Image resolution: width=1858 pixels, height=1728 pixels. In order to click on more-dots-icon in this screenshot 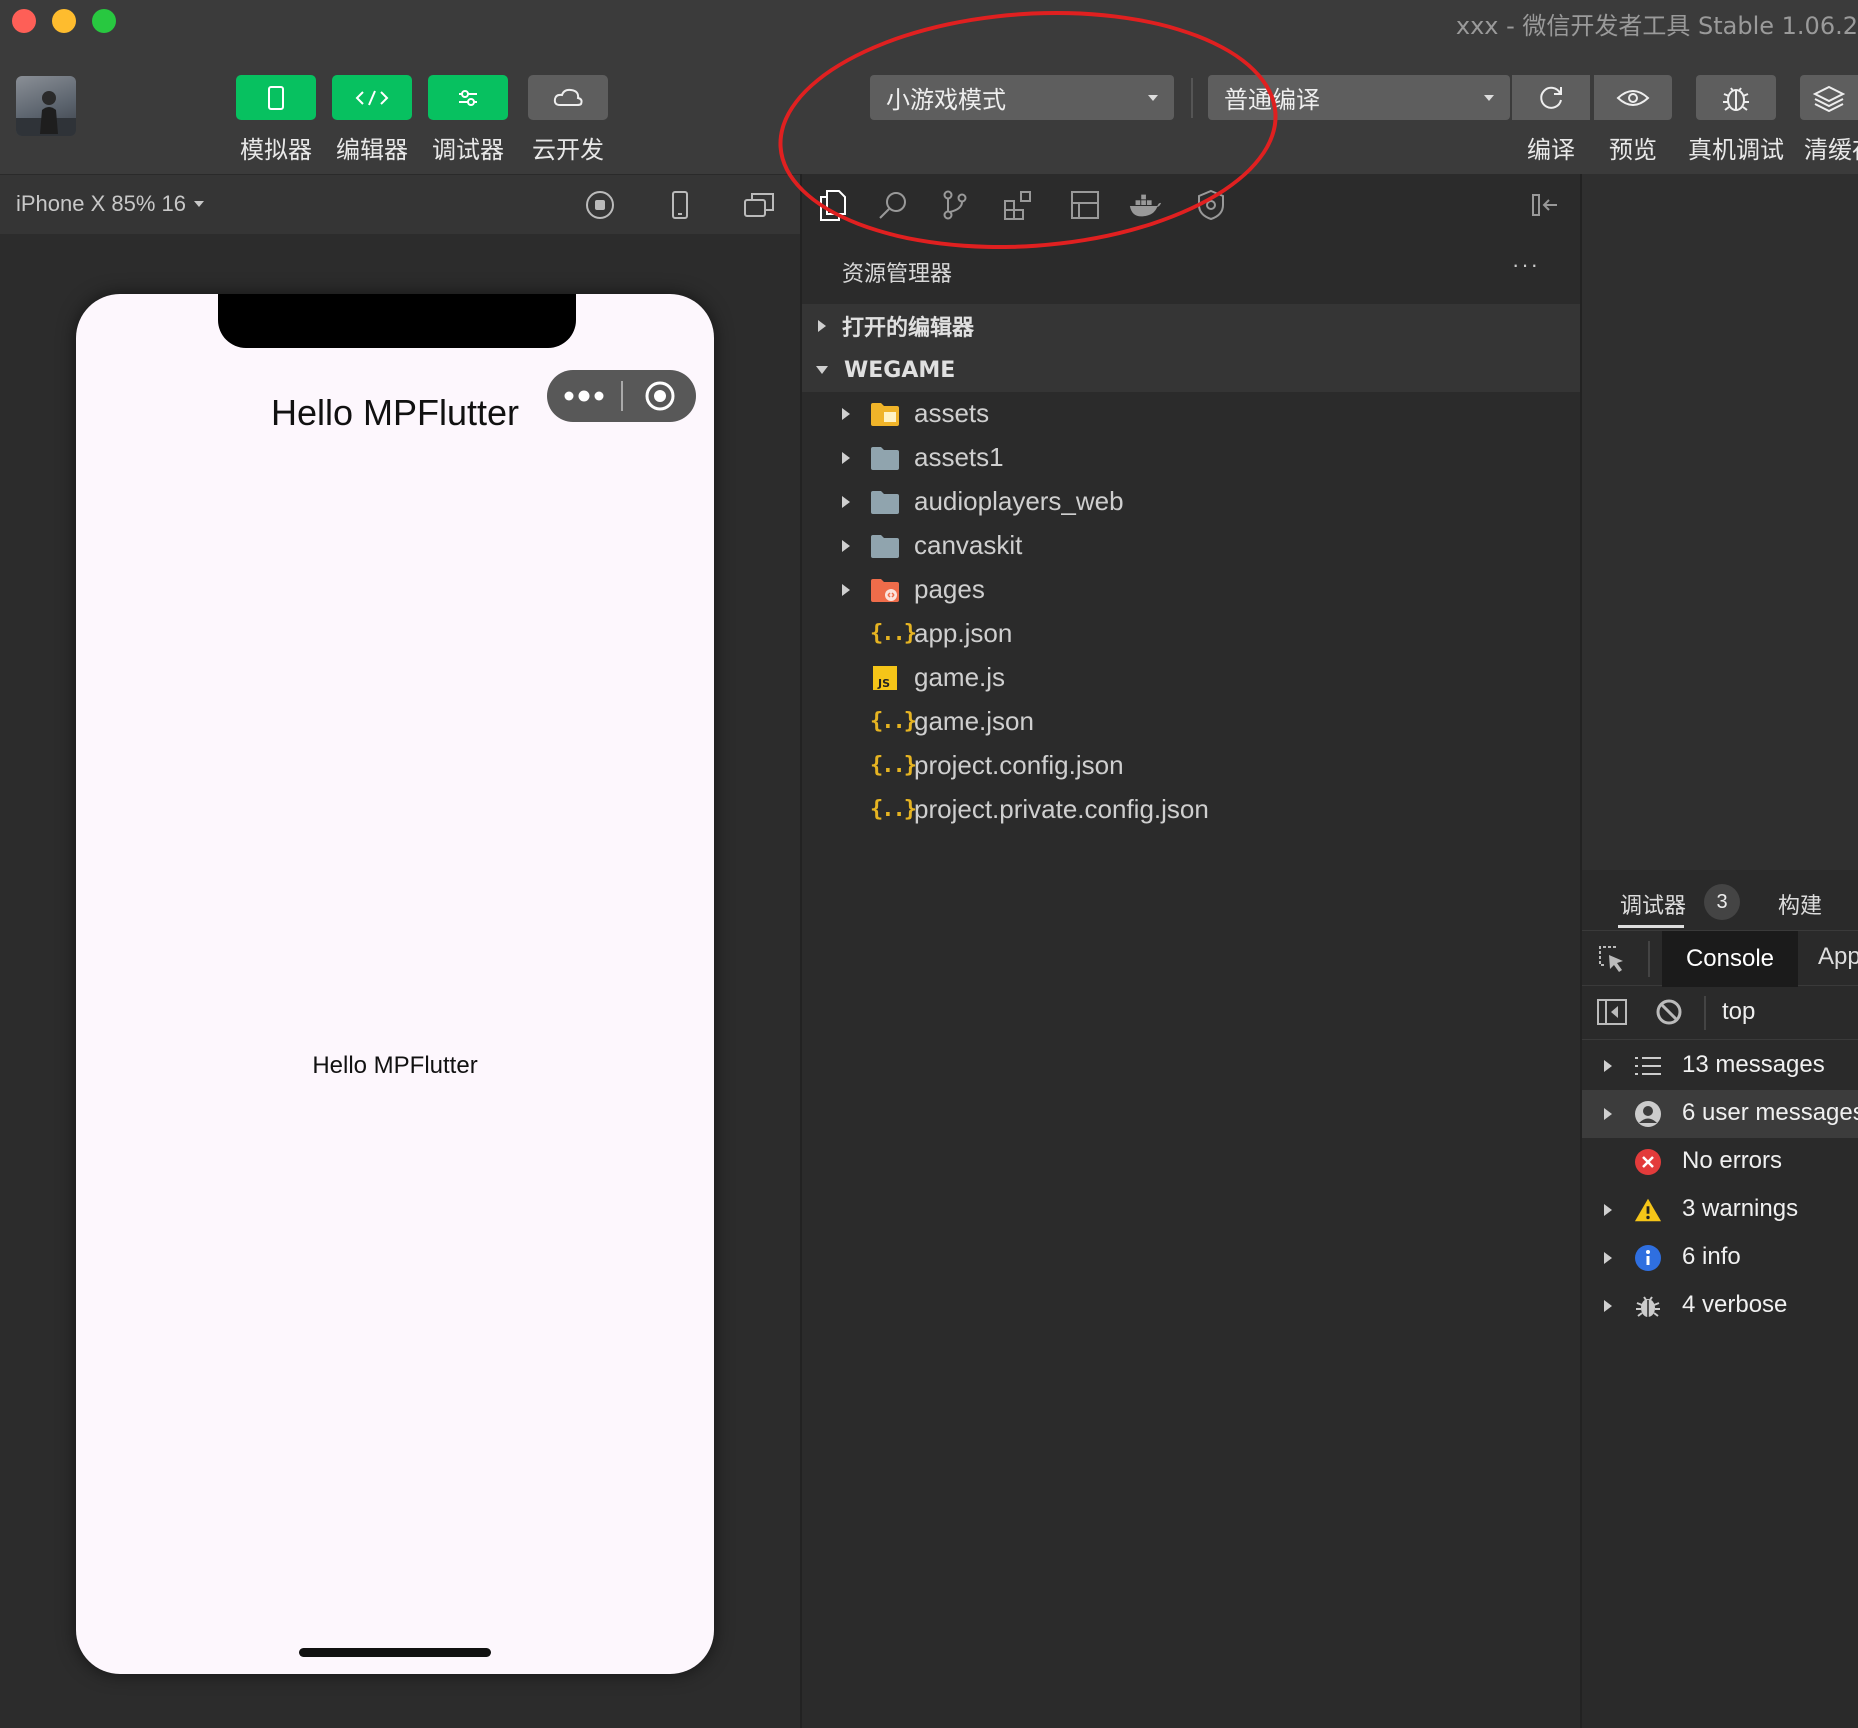, I will do `click(584, 396)`.